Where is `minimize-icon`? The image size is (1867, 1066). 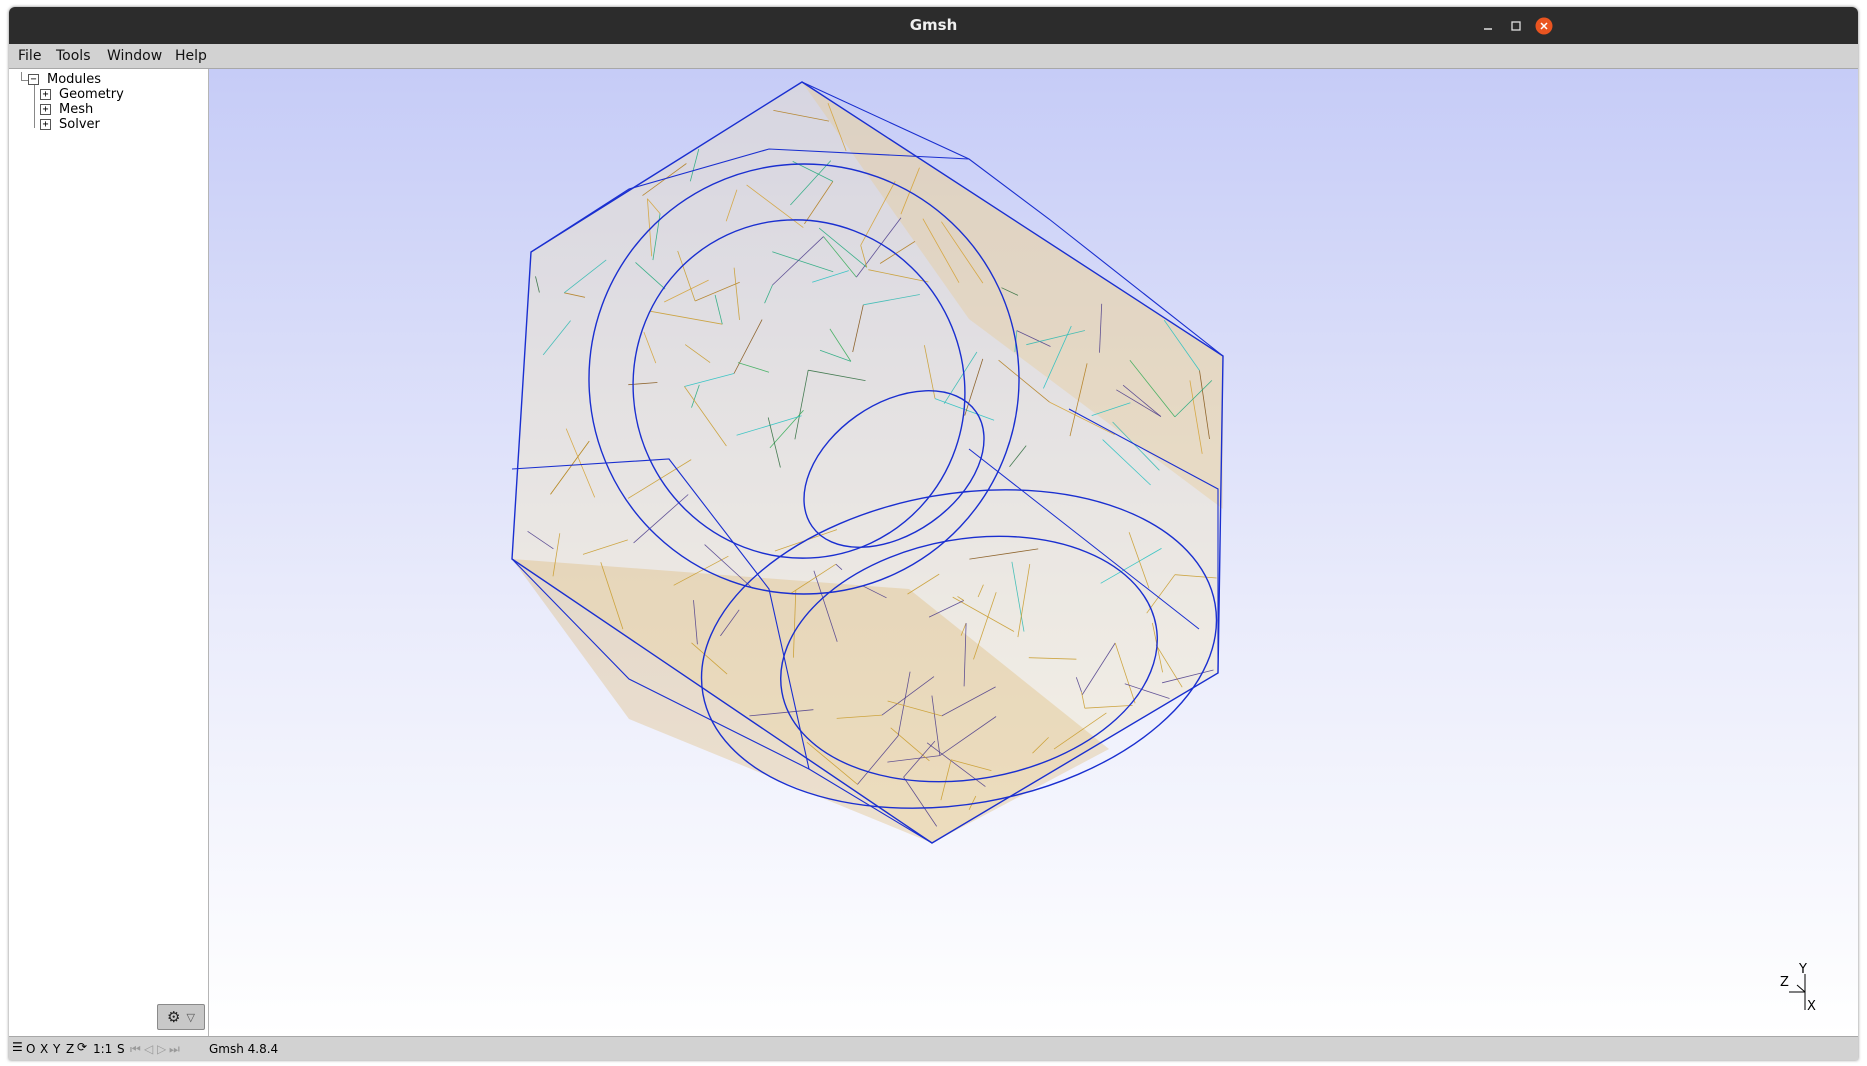
minimize-icon is located at coordinates (1488, 29).